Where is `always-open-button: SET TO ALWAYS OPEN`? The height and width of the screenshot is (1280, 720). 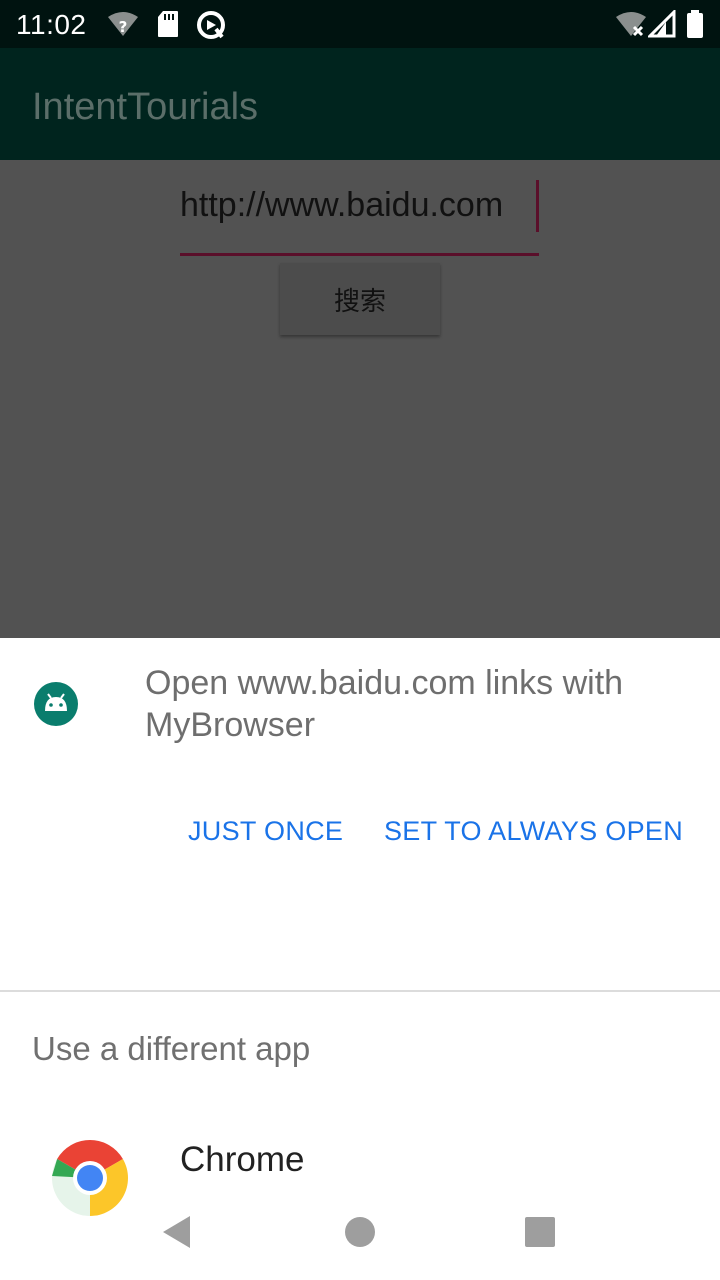
always-open-button: SET TO ALWAYS OPEN is located at coordinates (533, 831).